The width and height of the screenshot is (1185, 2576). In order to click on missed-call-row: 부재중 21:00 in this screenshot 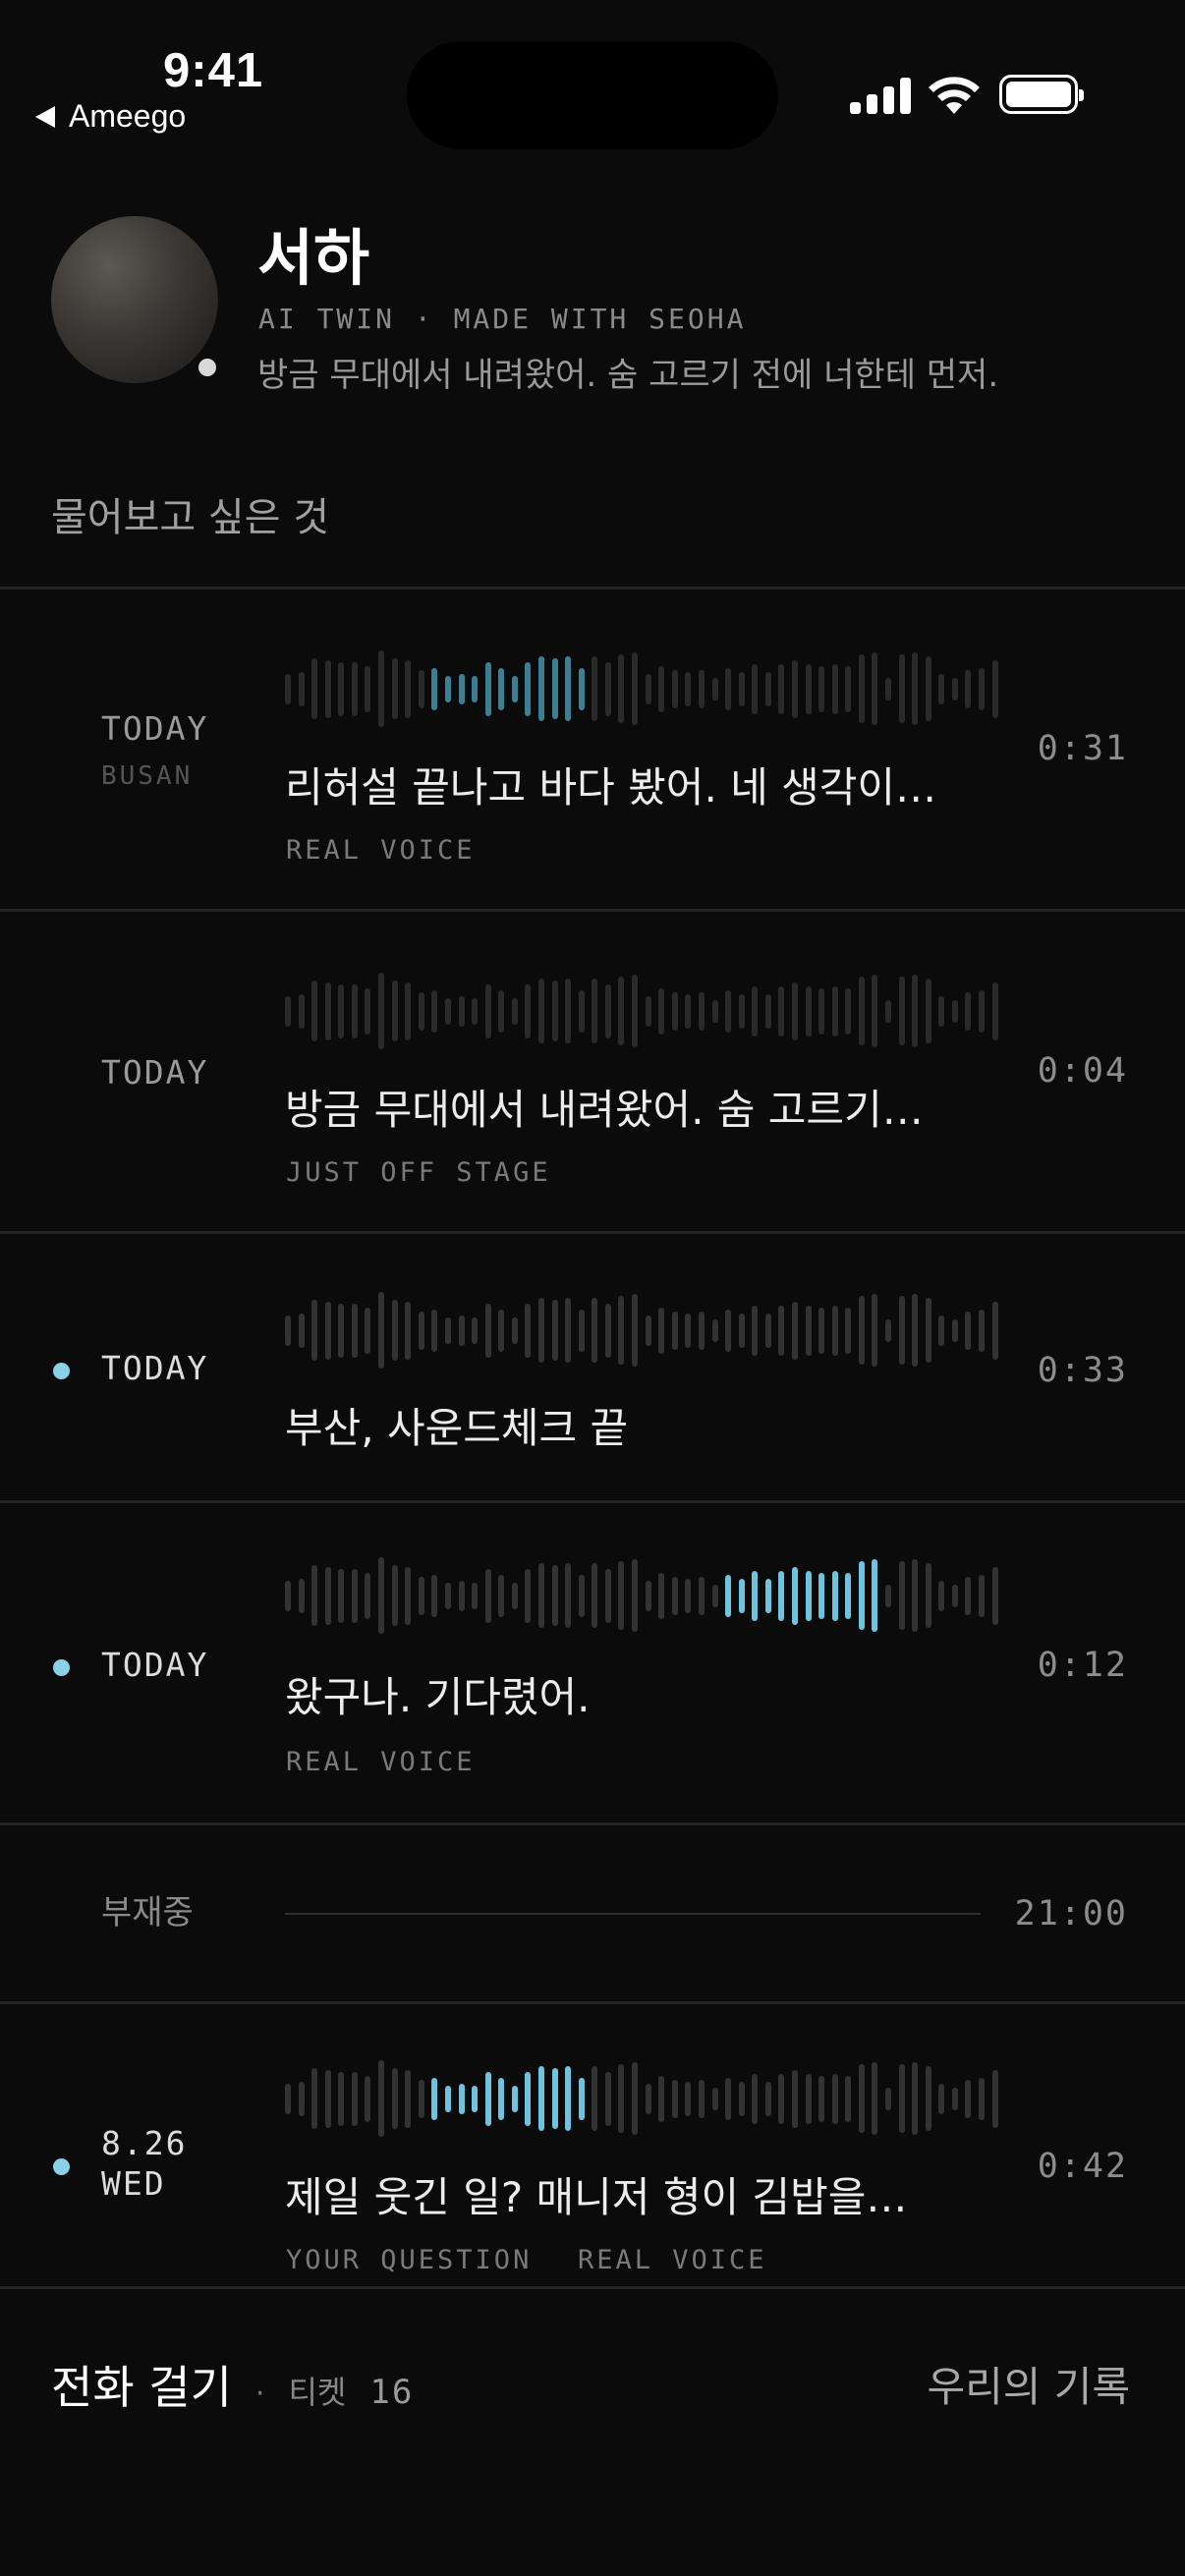, I will do `click(592, 1911)`.